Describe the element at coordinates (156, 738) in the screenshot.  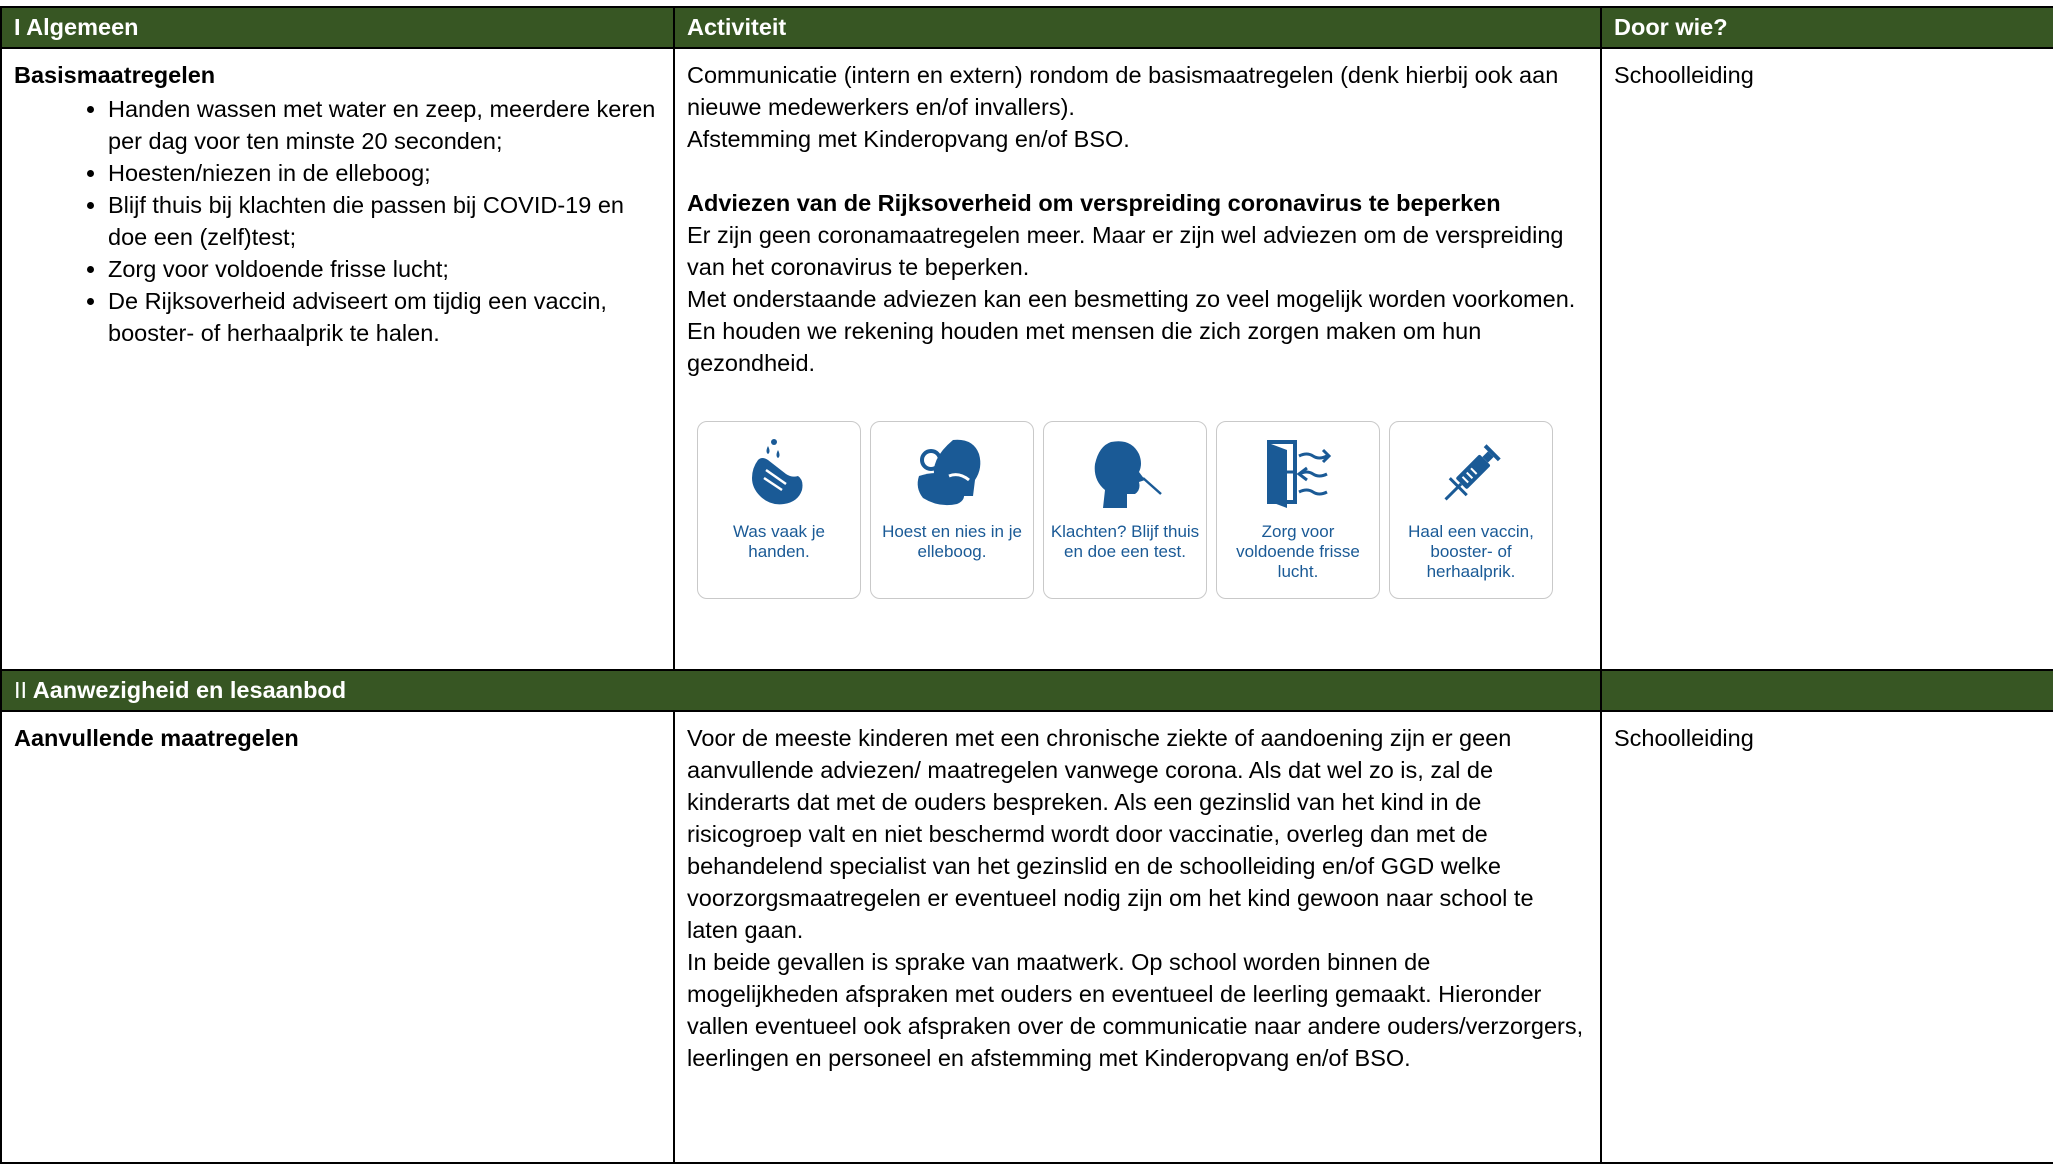
I see `row-title: Aanvullende maatregelen` at that location.